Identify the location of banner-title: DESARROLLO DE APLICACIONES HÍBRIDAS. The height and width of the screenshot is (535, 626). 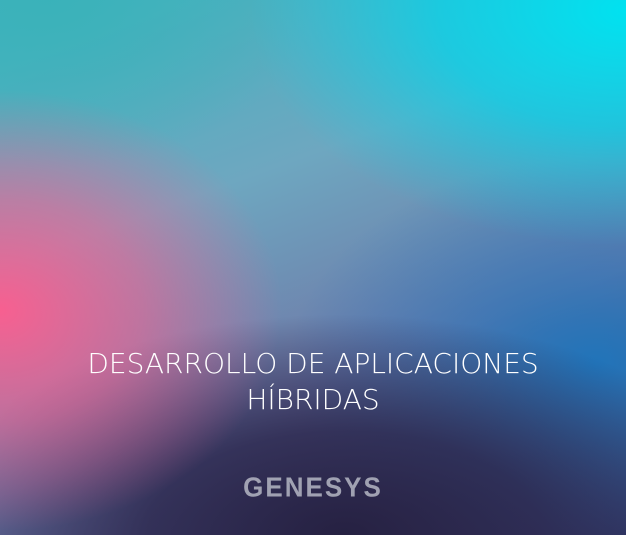
(313, 382).